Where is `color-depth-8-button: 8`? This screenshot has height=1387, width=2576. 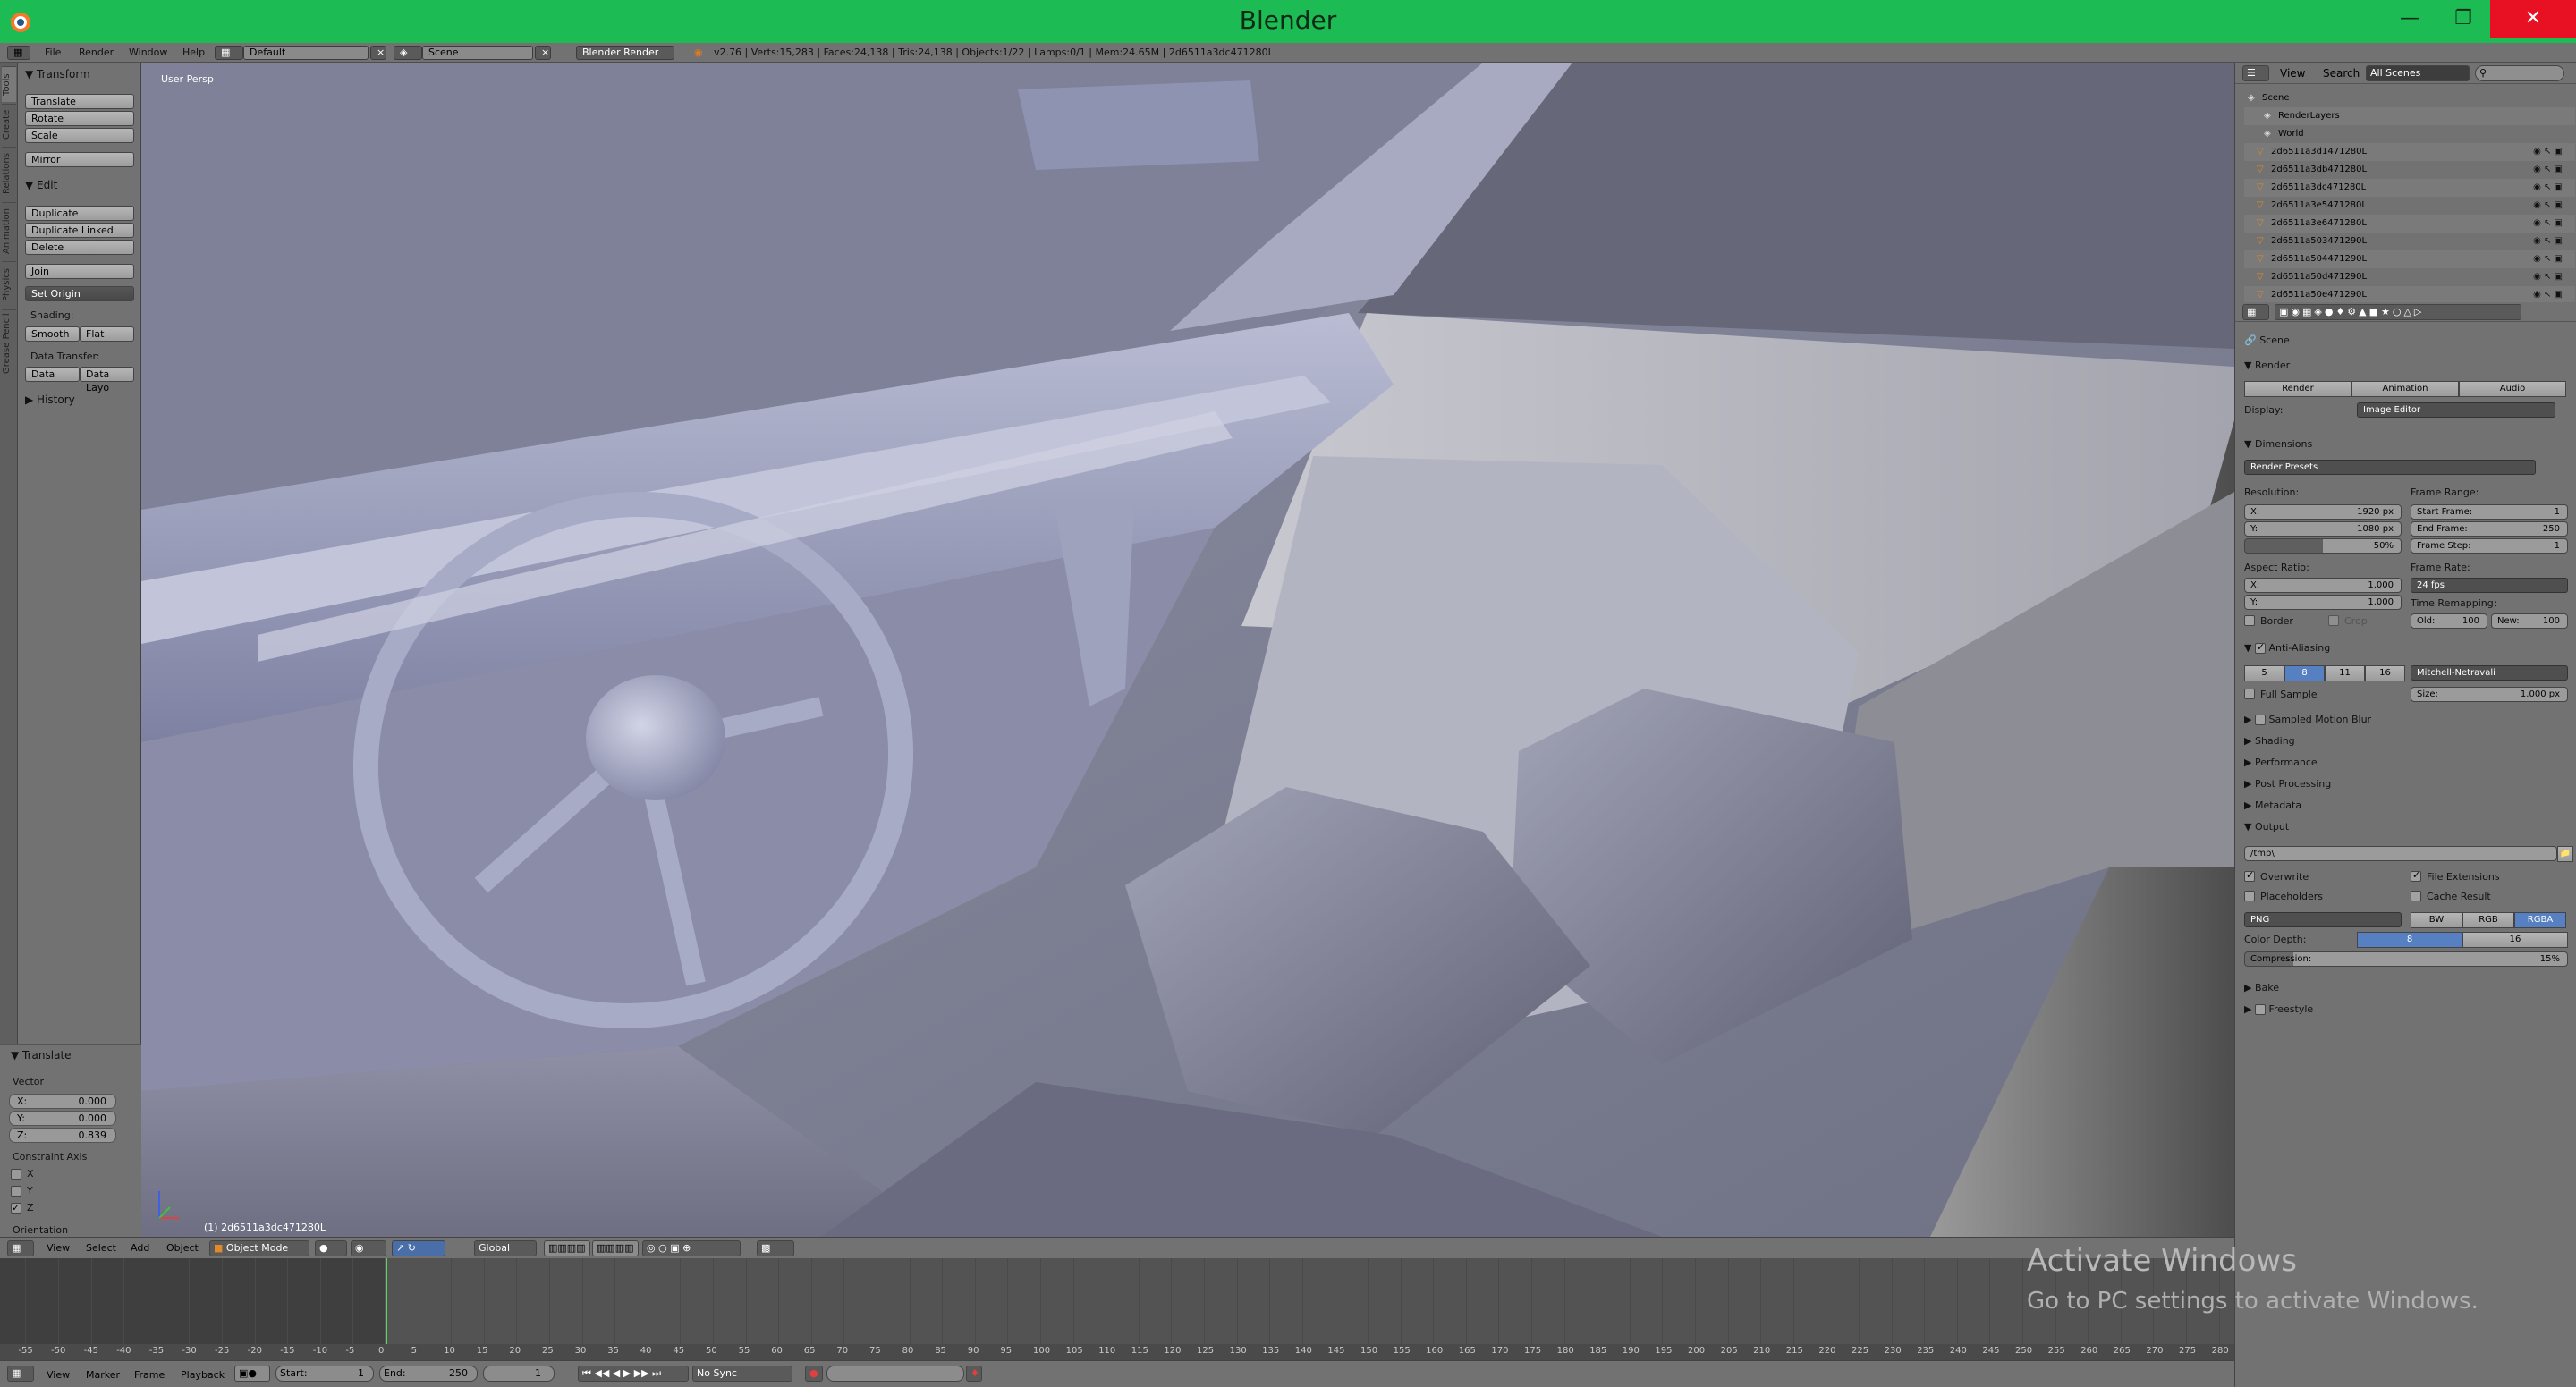 color-depth-8-button: 8 is located at coordinates (2409, 940).